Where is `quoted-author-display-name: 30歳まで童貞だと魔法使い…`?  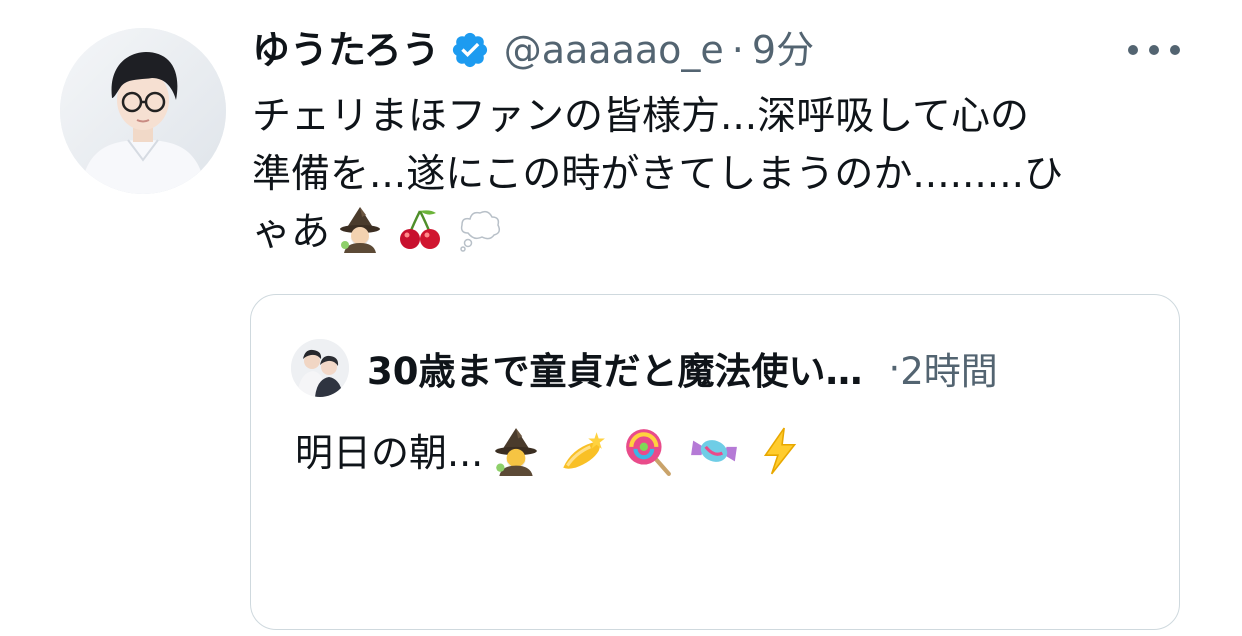
quoted-author-display-name: 30歳まで童貞だと魔法使い… is located at coordinates (615, 368).